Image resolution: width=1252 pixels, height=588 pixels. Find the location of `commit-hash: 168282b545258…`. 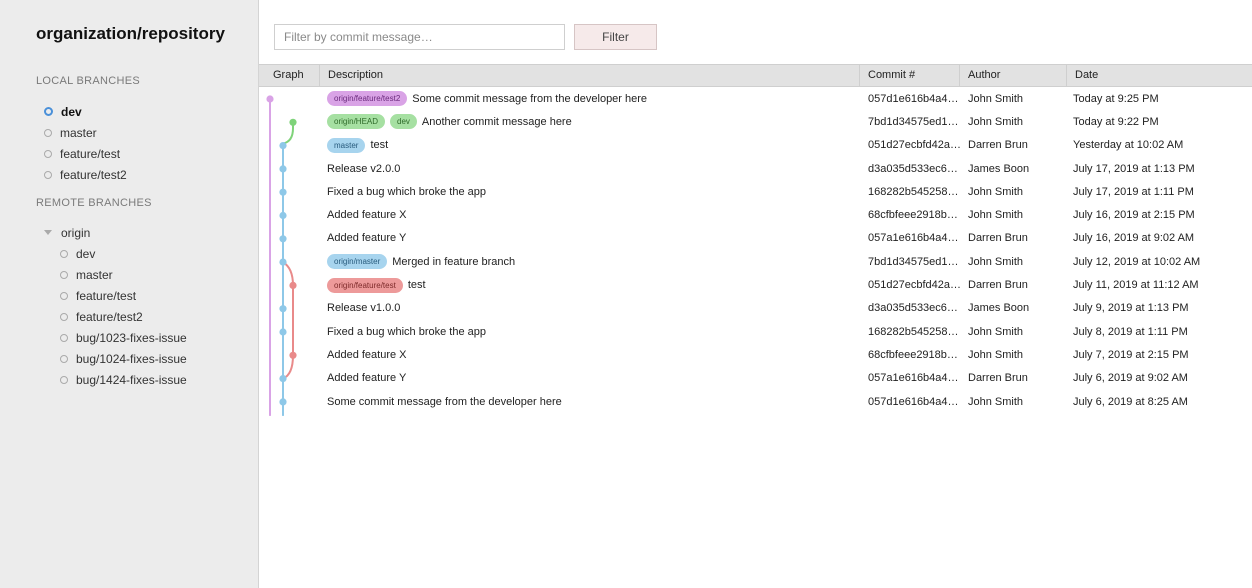

commit-hash: 168282b545258… is located at coordinates (913, 191).